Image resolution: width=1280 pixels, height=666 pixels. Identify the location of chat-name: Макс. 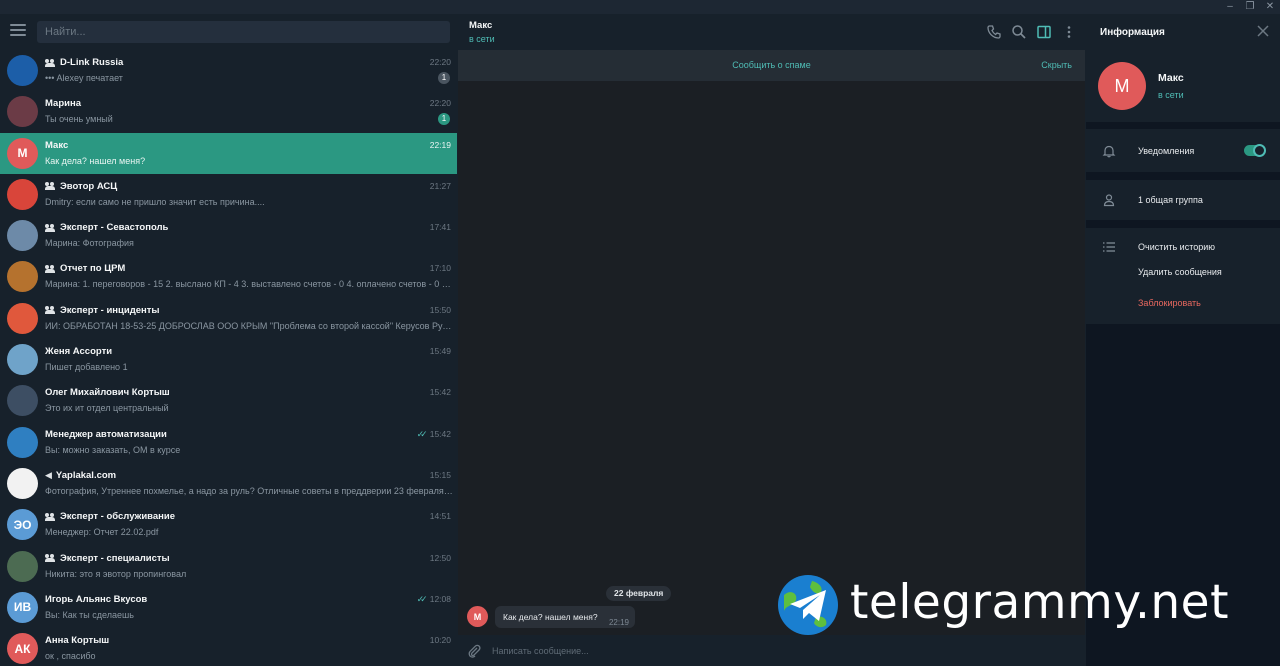
(56, 145).